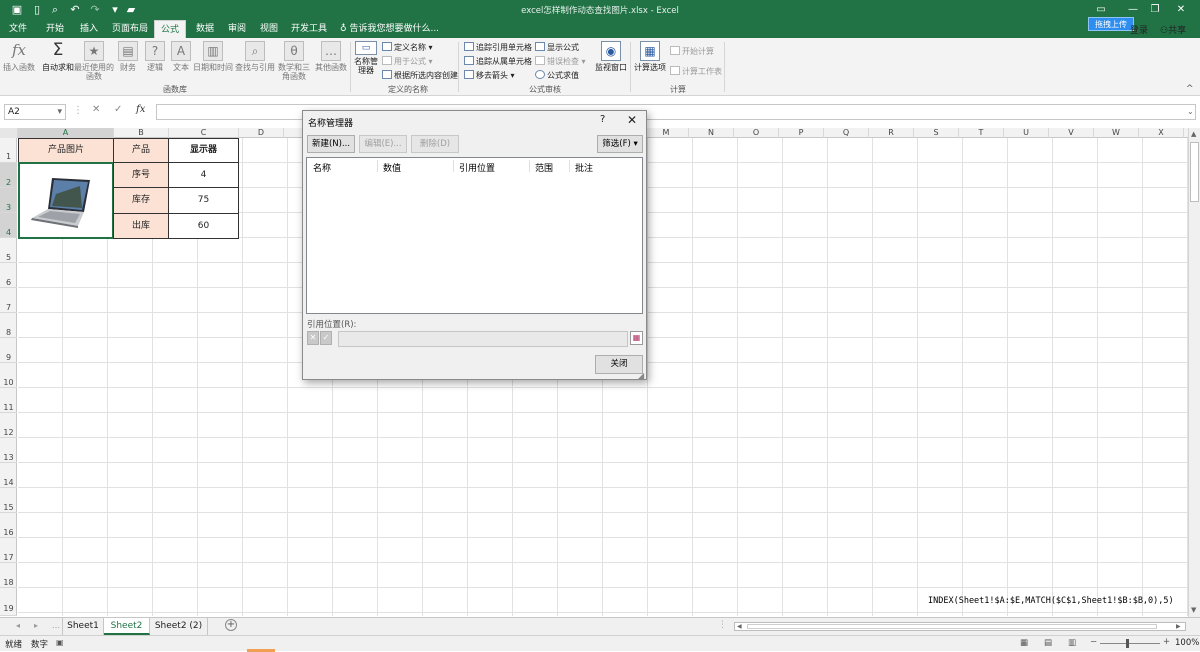  What do you see at coordinates (130, 29) in the screenshot?
I see `tab-page-layout: 页面布局` at bounding box center [130, 29].